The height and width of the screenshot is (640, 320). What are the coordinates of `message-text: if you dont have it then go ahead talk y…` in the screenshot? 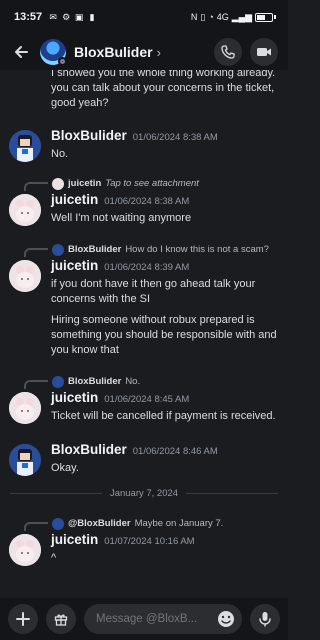 It's located at (153, 291).